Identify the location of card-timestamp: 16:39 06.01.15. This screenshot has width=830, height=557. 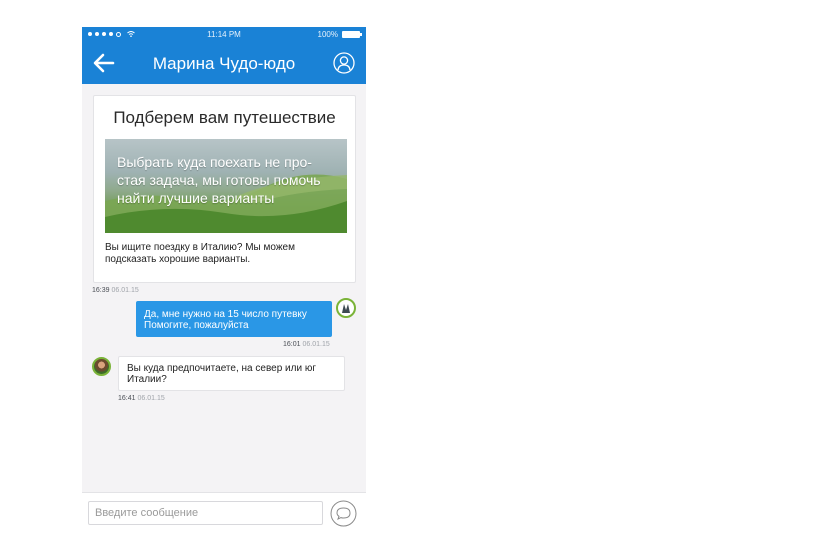
(115, 290).